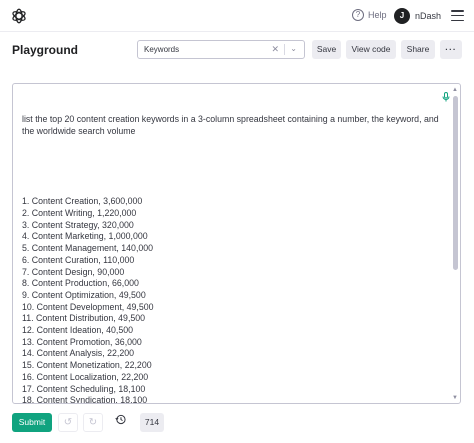  What do you see at coordinates (293, 48) in the screenshot?
I see `chevron-down-icon: ⌄` at bounding box center [293, 48].